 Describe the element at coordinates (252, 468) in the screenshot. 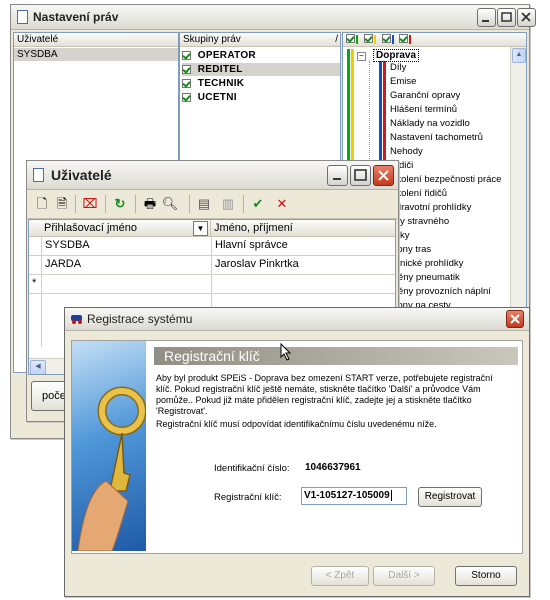

I see `id-label: Identifikační číslo:` at that location.